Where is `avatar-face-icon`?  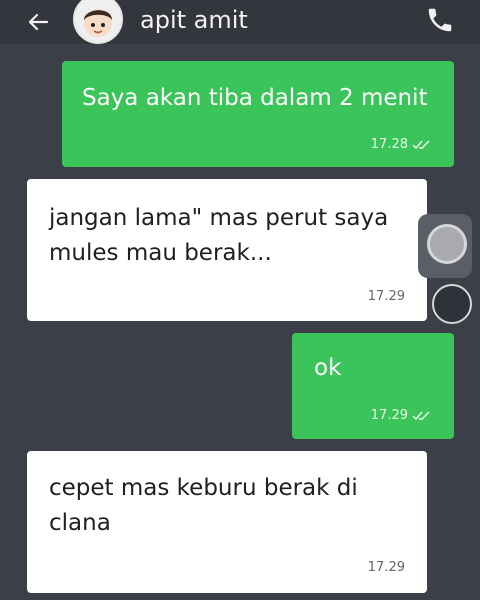
avatar-face-icon is located at coordinates (98, 23).